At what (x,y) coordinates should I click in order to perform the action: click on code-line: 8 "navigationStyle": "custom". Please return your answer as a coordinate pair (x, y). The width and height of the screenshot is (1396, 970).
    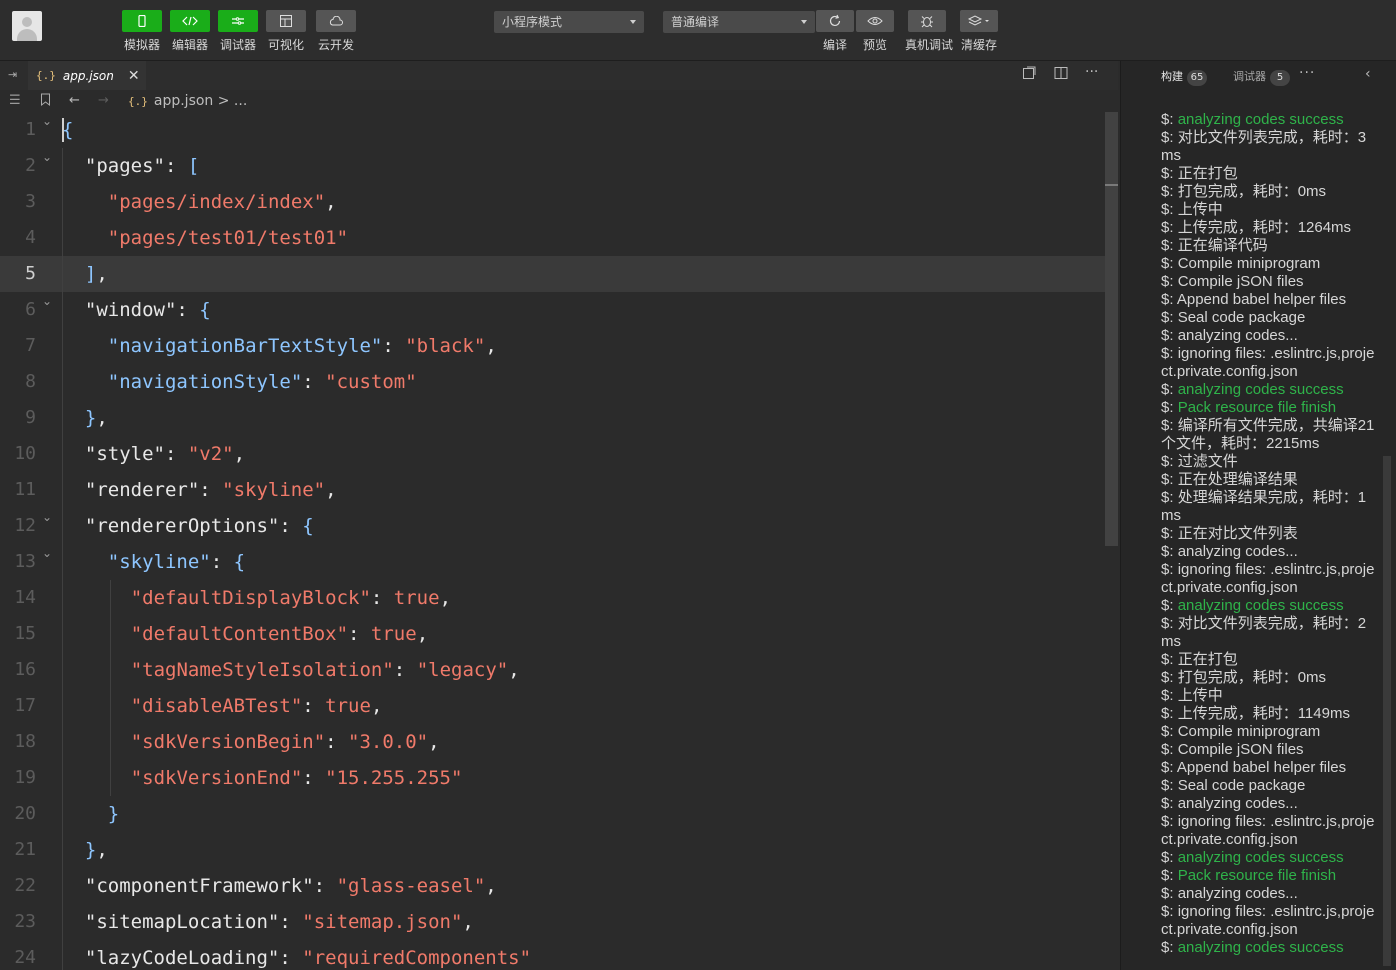
    Looking at the image, I should click on (552, 382).